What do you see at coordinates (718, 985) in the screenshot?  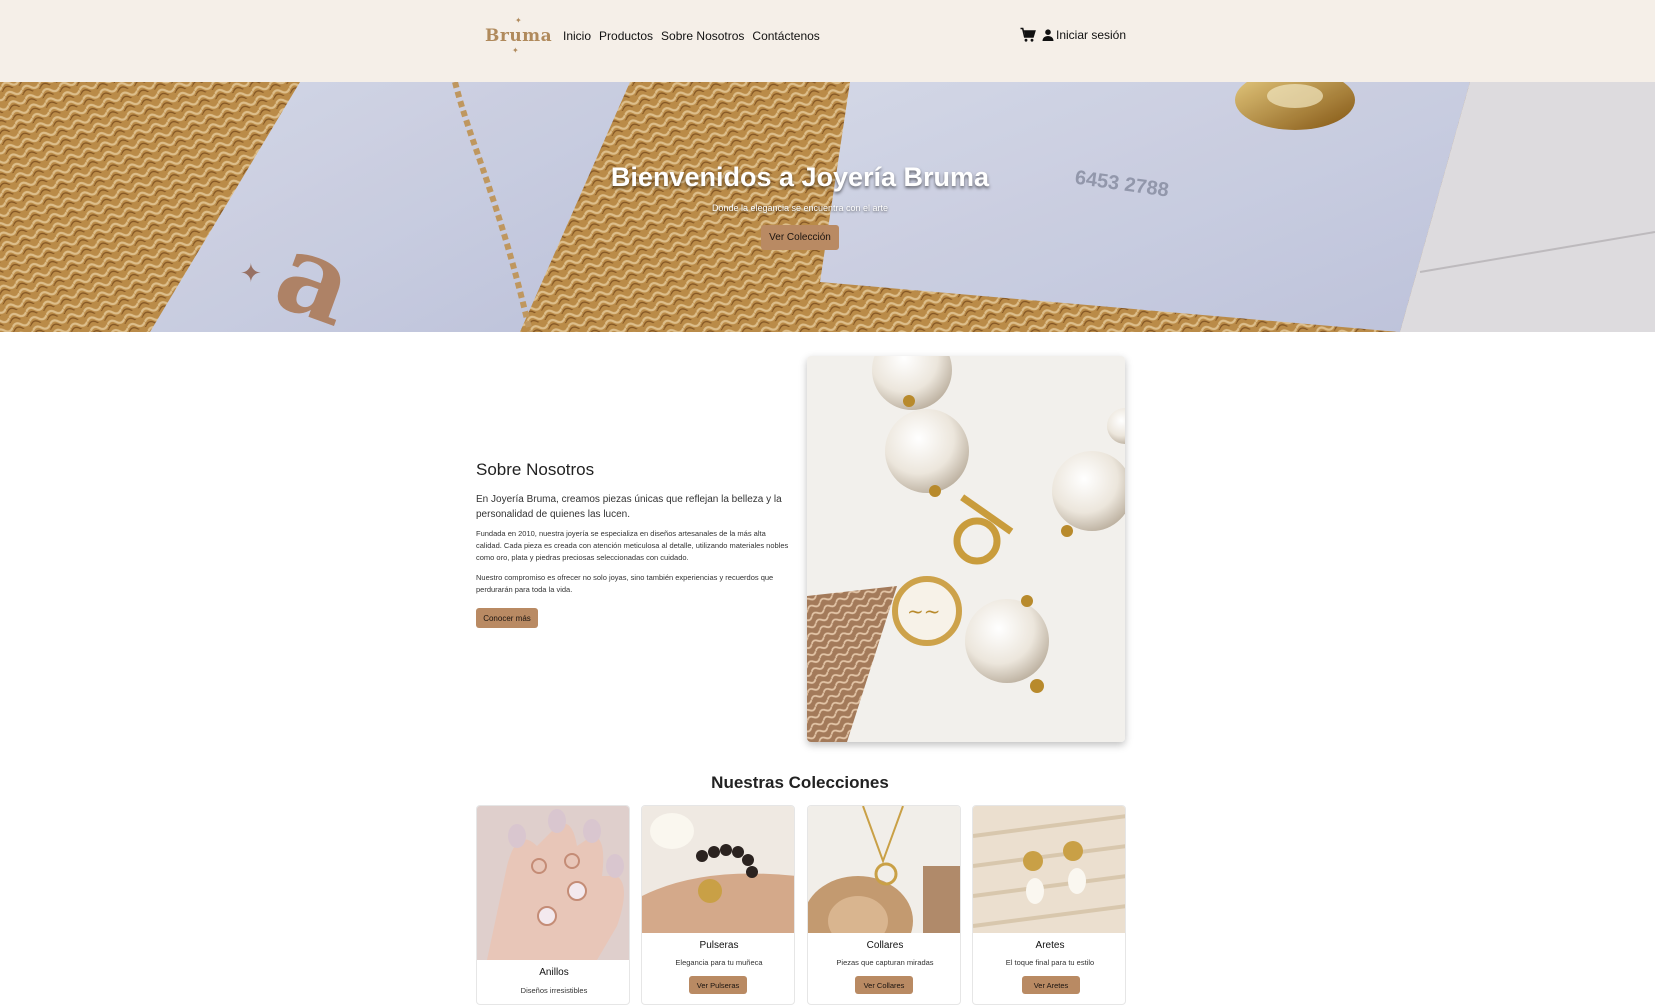 I see `view-bracelets-button: Ver Pulseras` at bounding box center [718, 985].